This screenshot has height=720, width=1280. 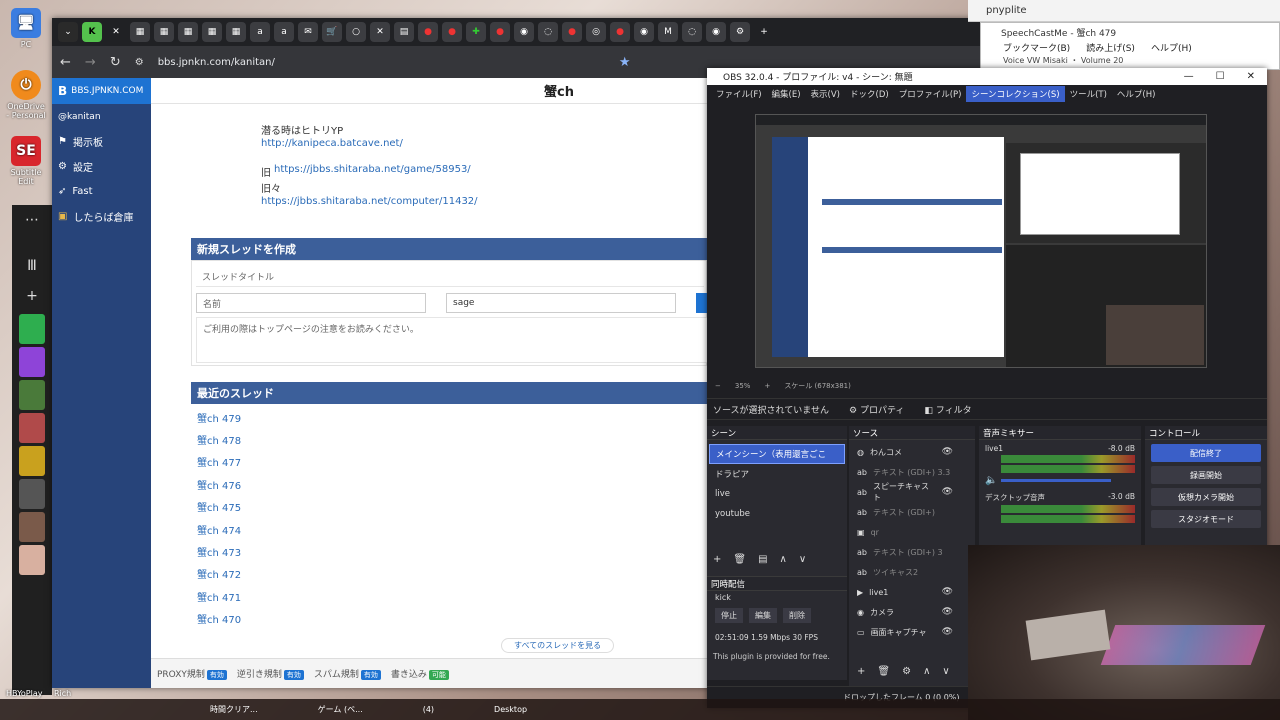 What do you see at coordinates (101, 141) in the screenshot?
I see `sidebar-item-board: ⚑ 掲示板` at bounding box center [101, 141].